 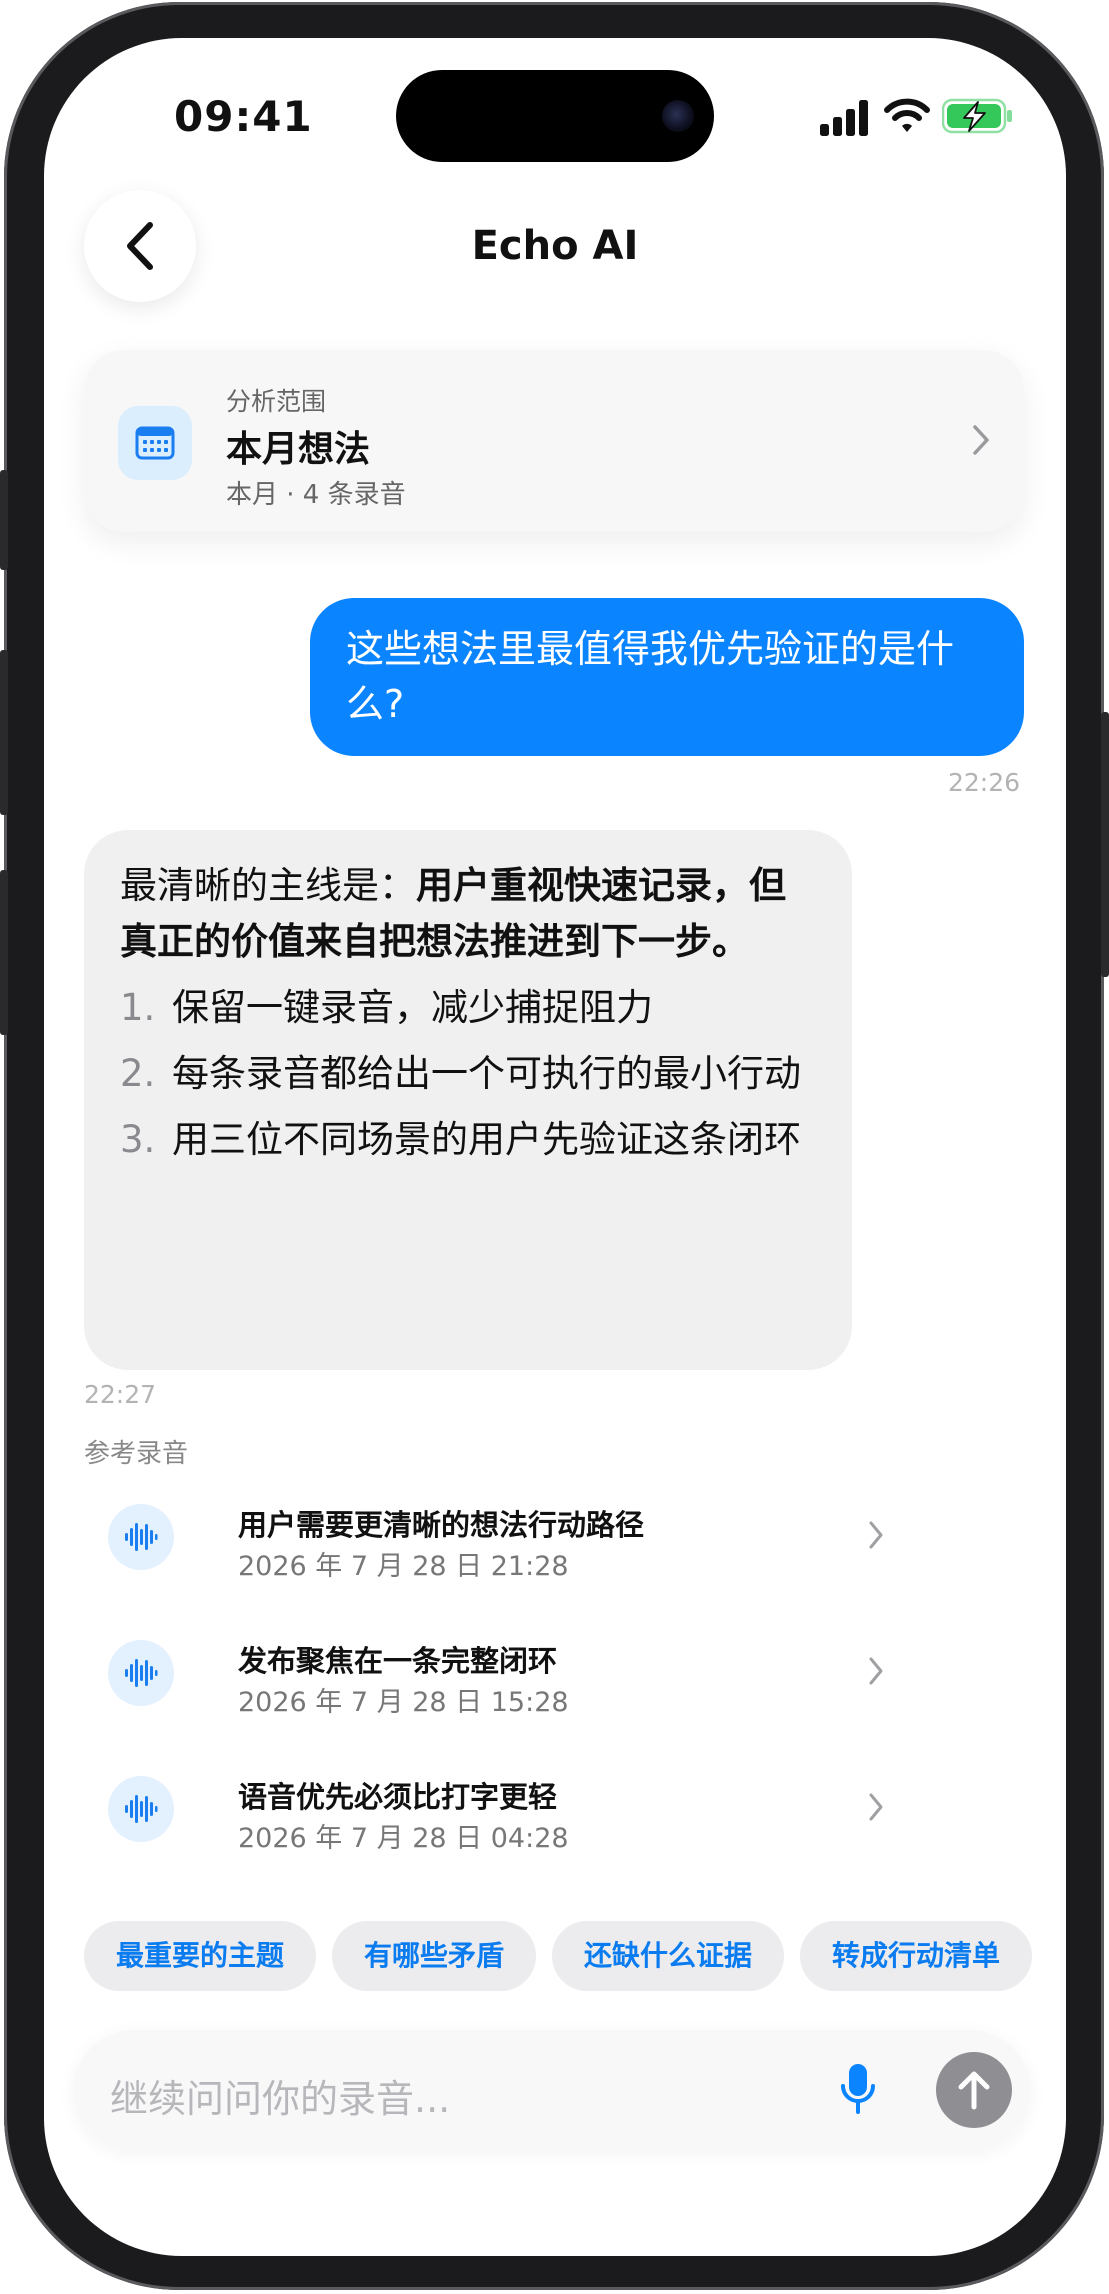 I want to click on scope-subtitle: 本月 · 4 条录音, so click(x=316, y=495).